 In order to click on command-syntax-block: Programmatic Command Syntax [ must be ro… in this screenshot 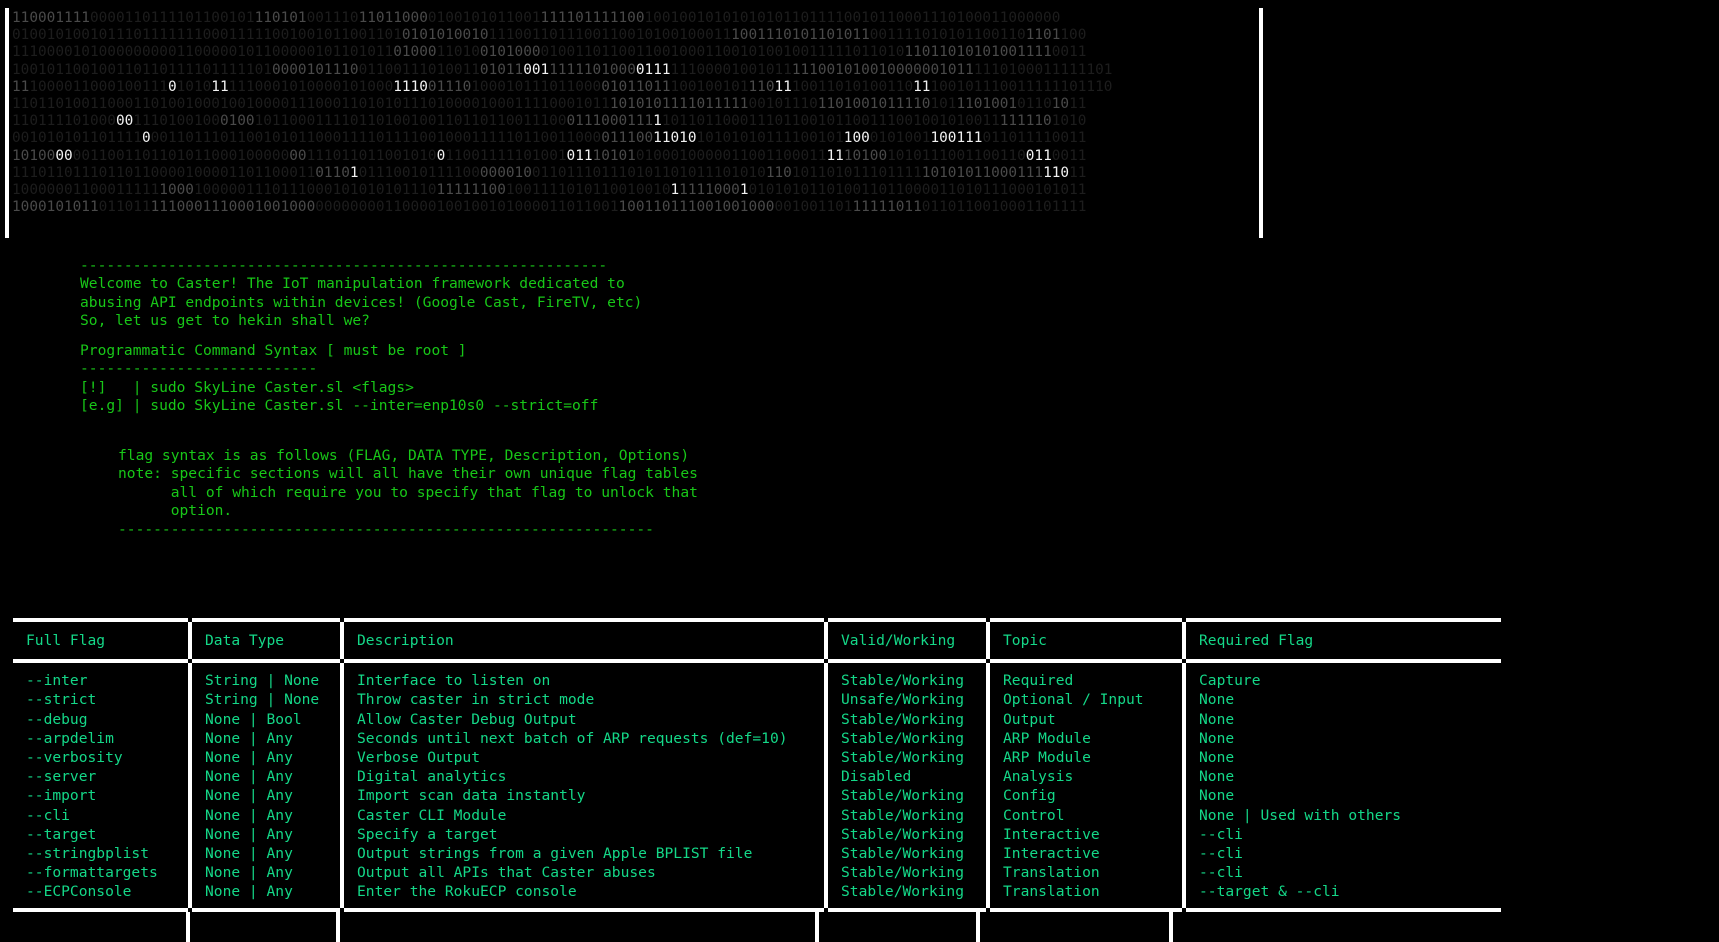, I will do `click(339, 378)`.